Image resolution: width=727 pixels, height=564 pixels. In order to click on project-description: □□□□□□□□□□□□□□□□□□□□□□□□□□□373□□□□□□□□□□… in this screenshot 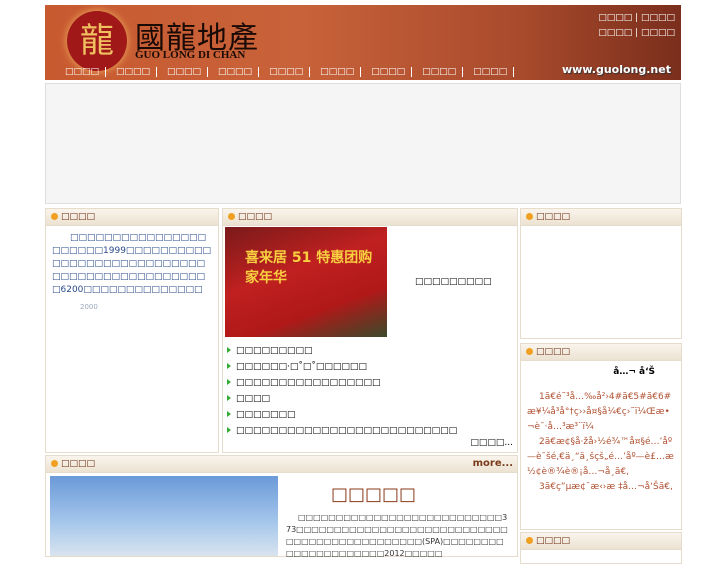, I will do `click(397, 535)`.